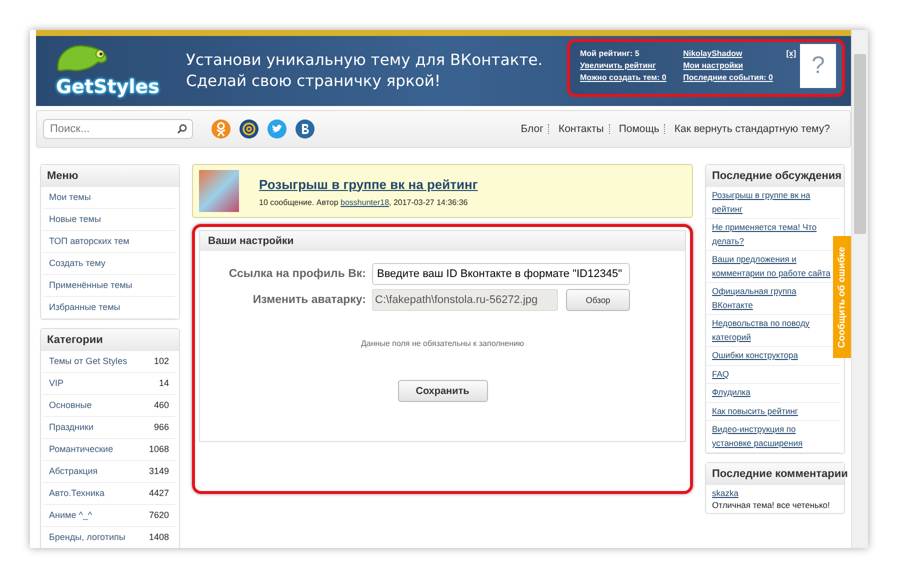 The image size is (900, 578). What do you see at coordinates (734, 78) in the screenshot?
I see `user-link: Последние события: 0` at bounding box center [734, 78].